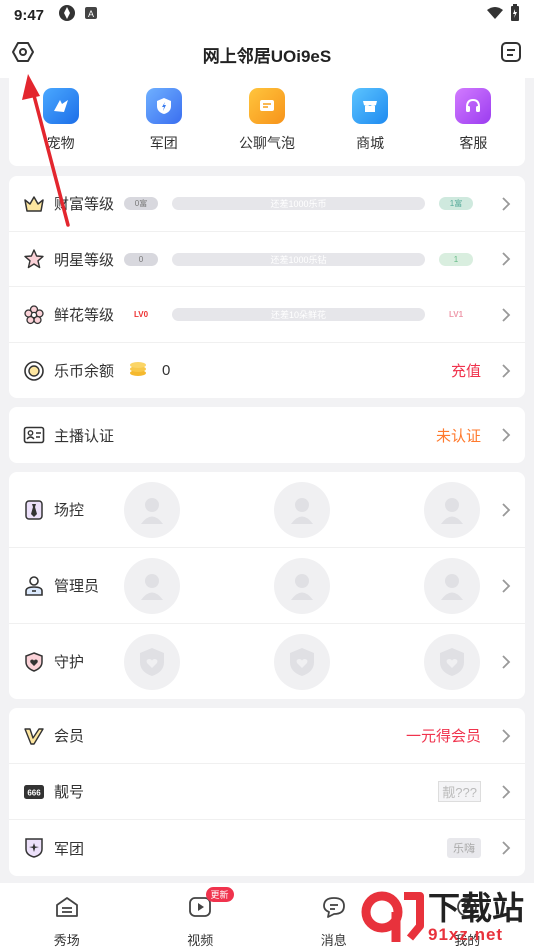  I want to click on star-level-row: 明星等级 0 还差1000乐钻 1, so click(267, 259).